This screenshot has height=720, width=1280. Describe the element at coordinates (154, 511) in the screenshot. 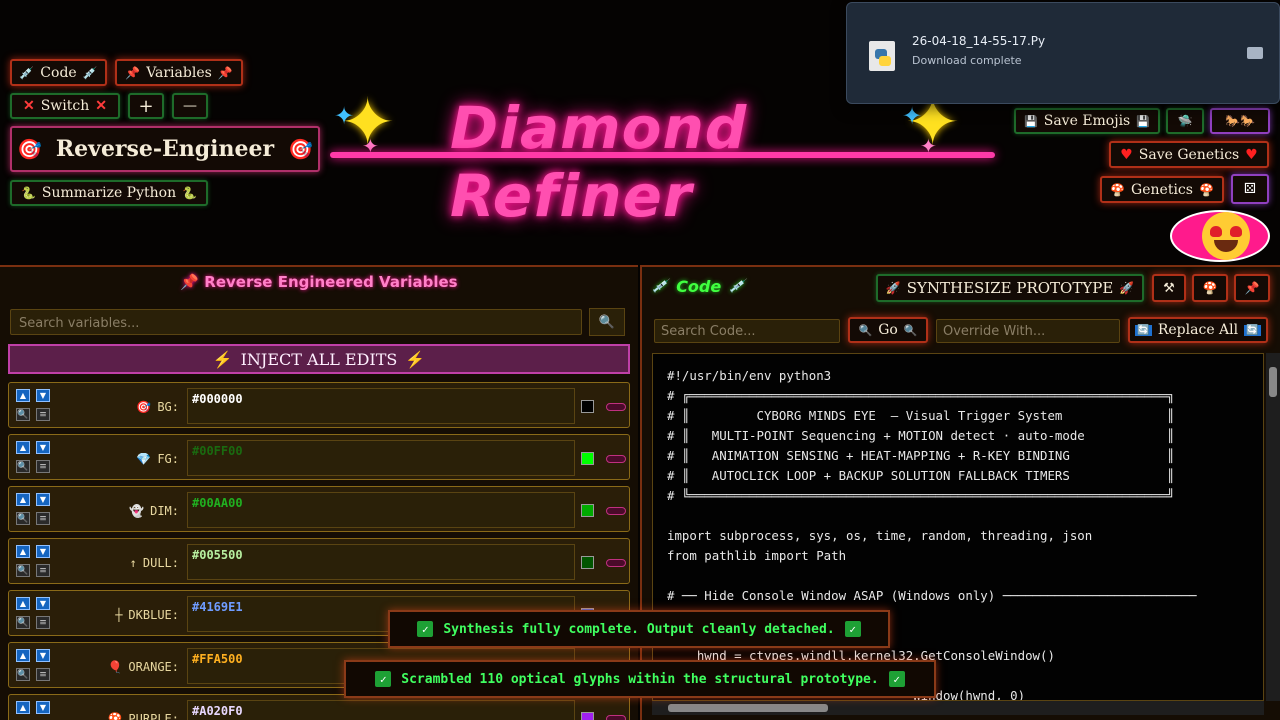

I see `variable-label: 👻 DIM:` at that location.